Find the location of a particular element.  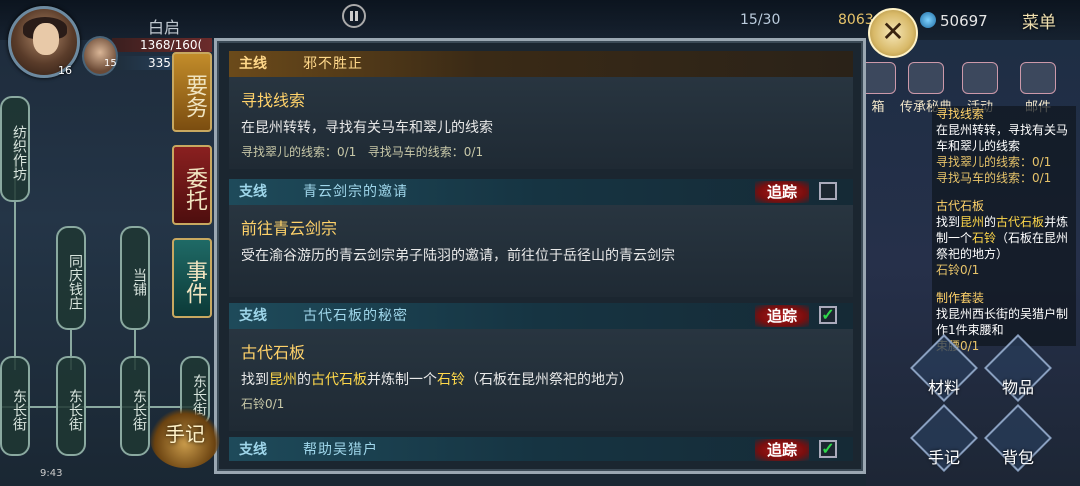

avatar-face is located at coordinates (46, 39).